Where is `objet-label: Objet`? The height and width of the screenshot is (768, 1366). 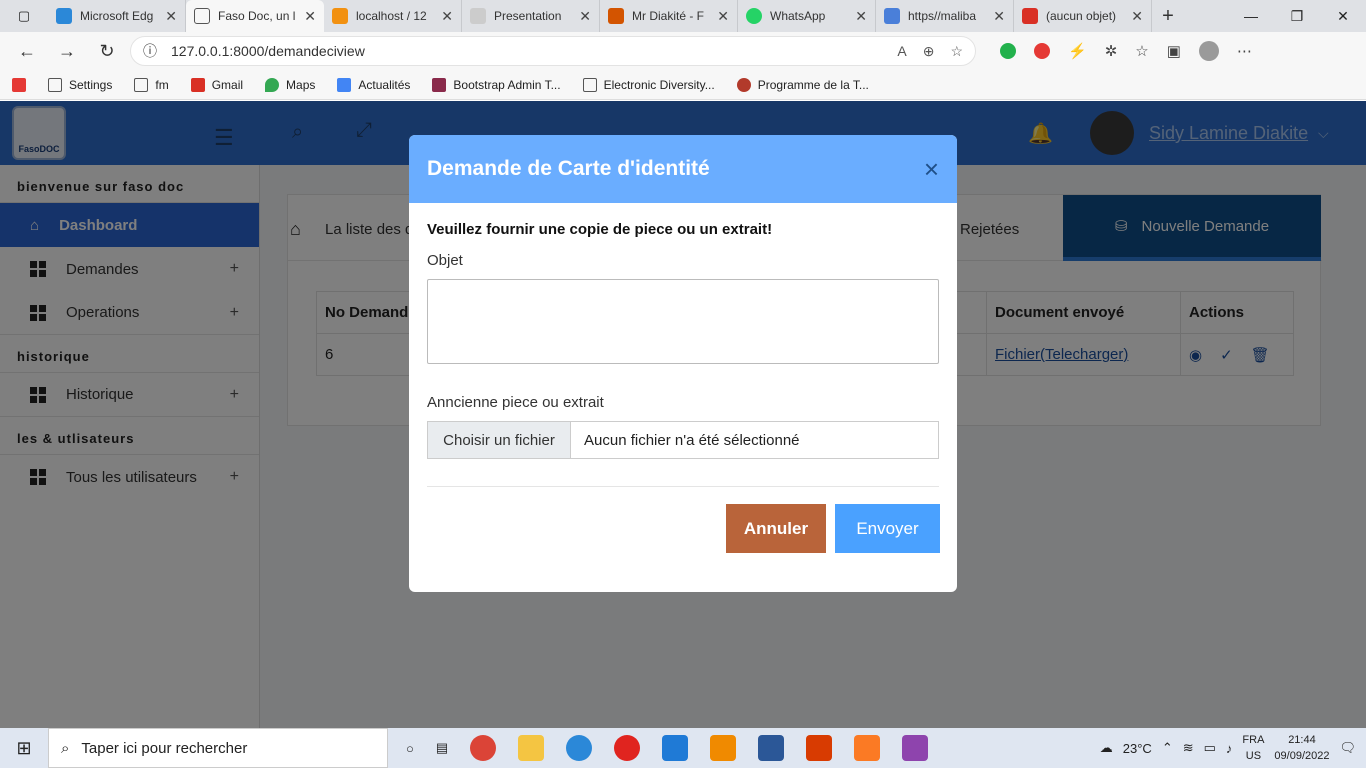 objet-label: Objet is located at coordinates (445, 260).